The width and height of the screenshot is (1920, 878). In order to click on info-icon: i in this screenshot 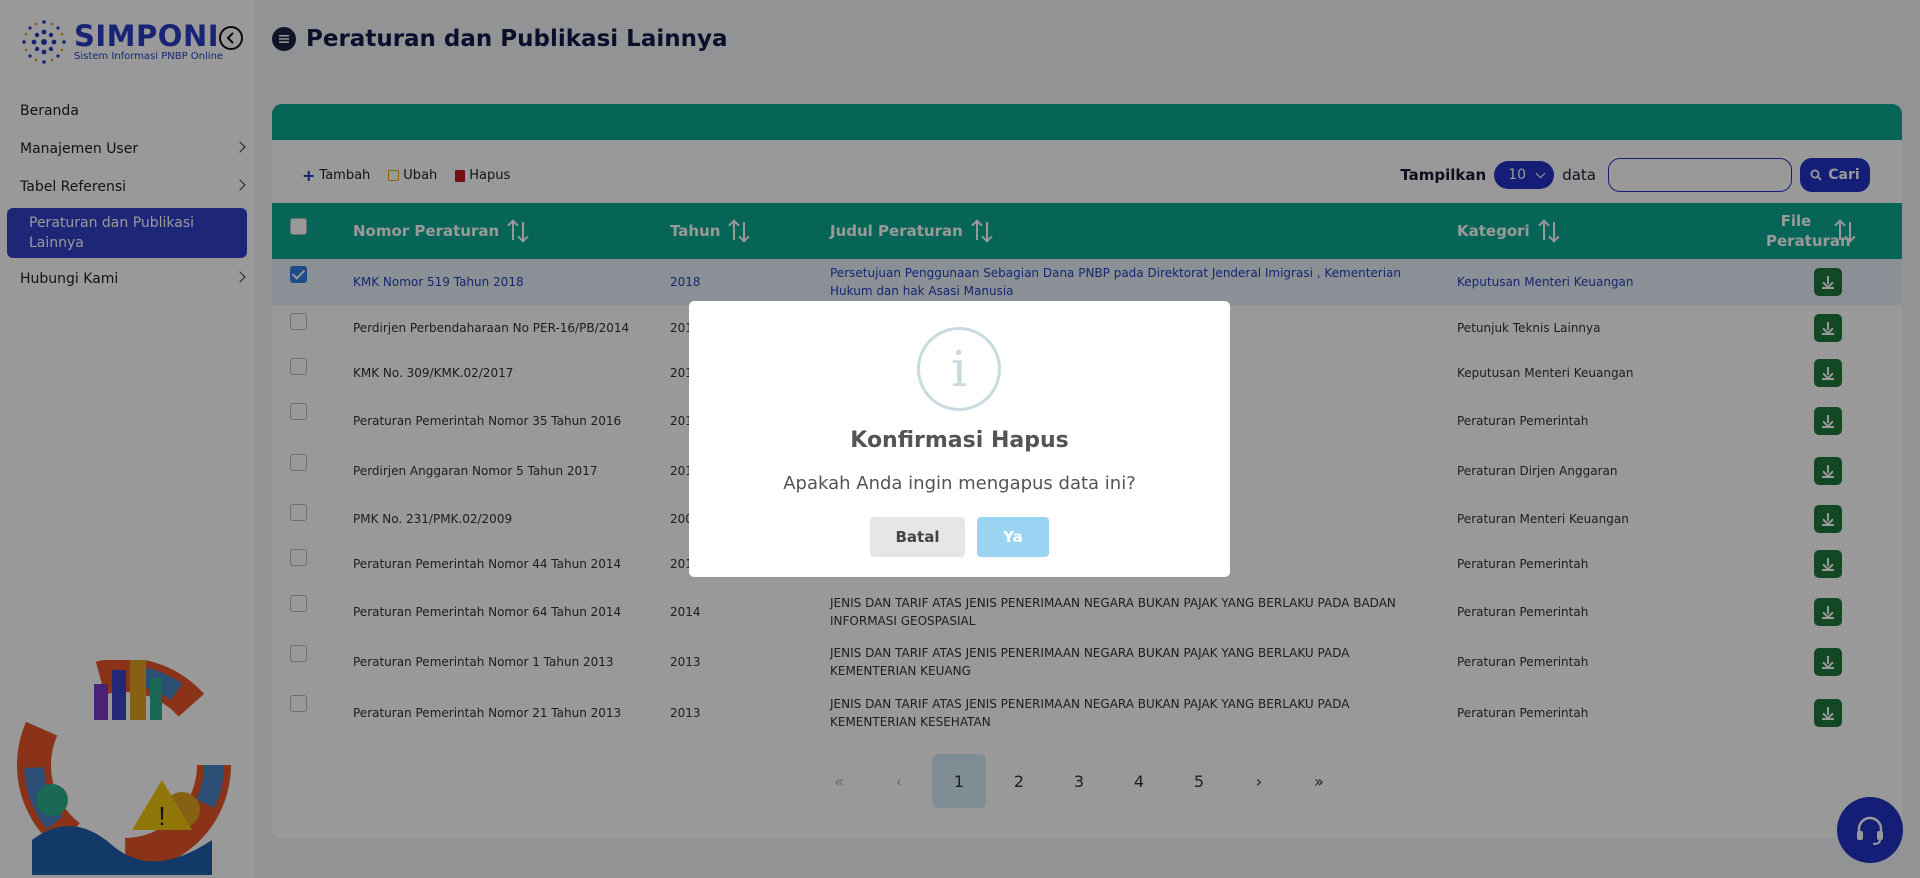, I will do `click(959, 369)`.